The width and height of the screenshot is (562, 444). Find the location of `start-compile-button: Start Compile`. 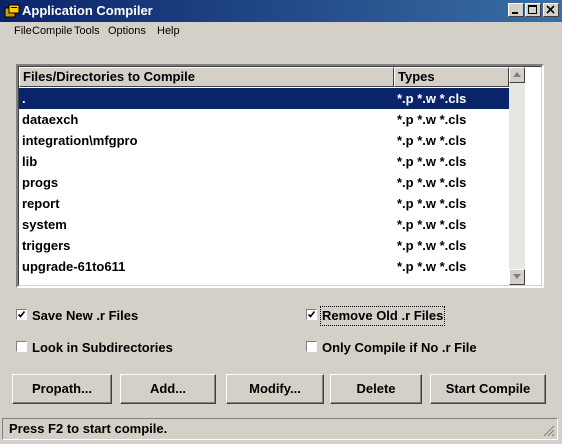

start-compile-button: Start Compile is located at coordinates (488, 389).